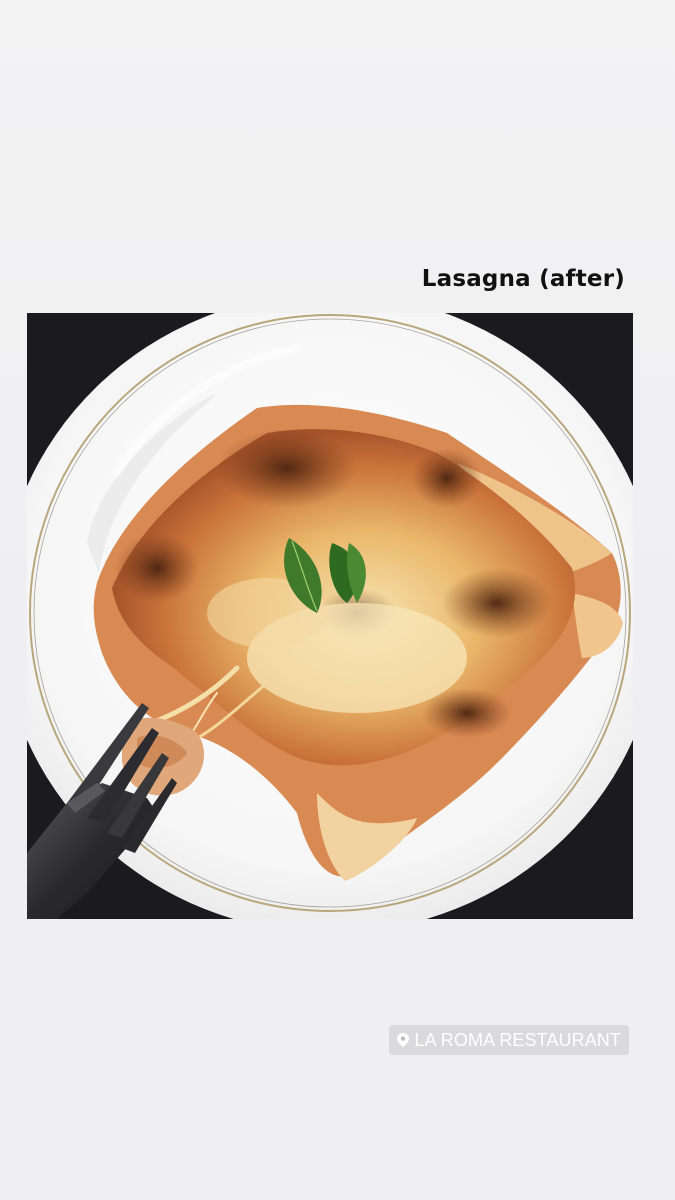 The image size is (675, 1200). Describe the element at coordinates (517, 1039) in the screenshot. I see `location-label: LA ROMA RESTAURANT` at that location.